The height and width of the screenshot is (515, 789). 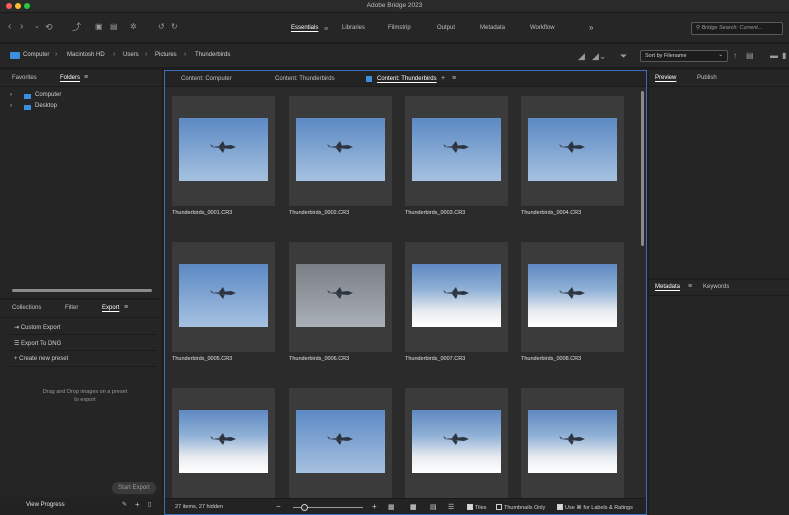 I want to click on workspace-metadata: Metadata, so click(x=492, y=28).